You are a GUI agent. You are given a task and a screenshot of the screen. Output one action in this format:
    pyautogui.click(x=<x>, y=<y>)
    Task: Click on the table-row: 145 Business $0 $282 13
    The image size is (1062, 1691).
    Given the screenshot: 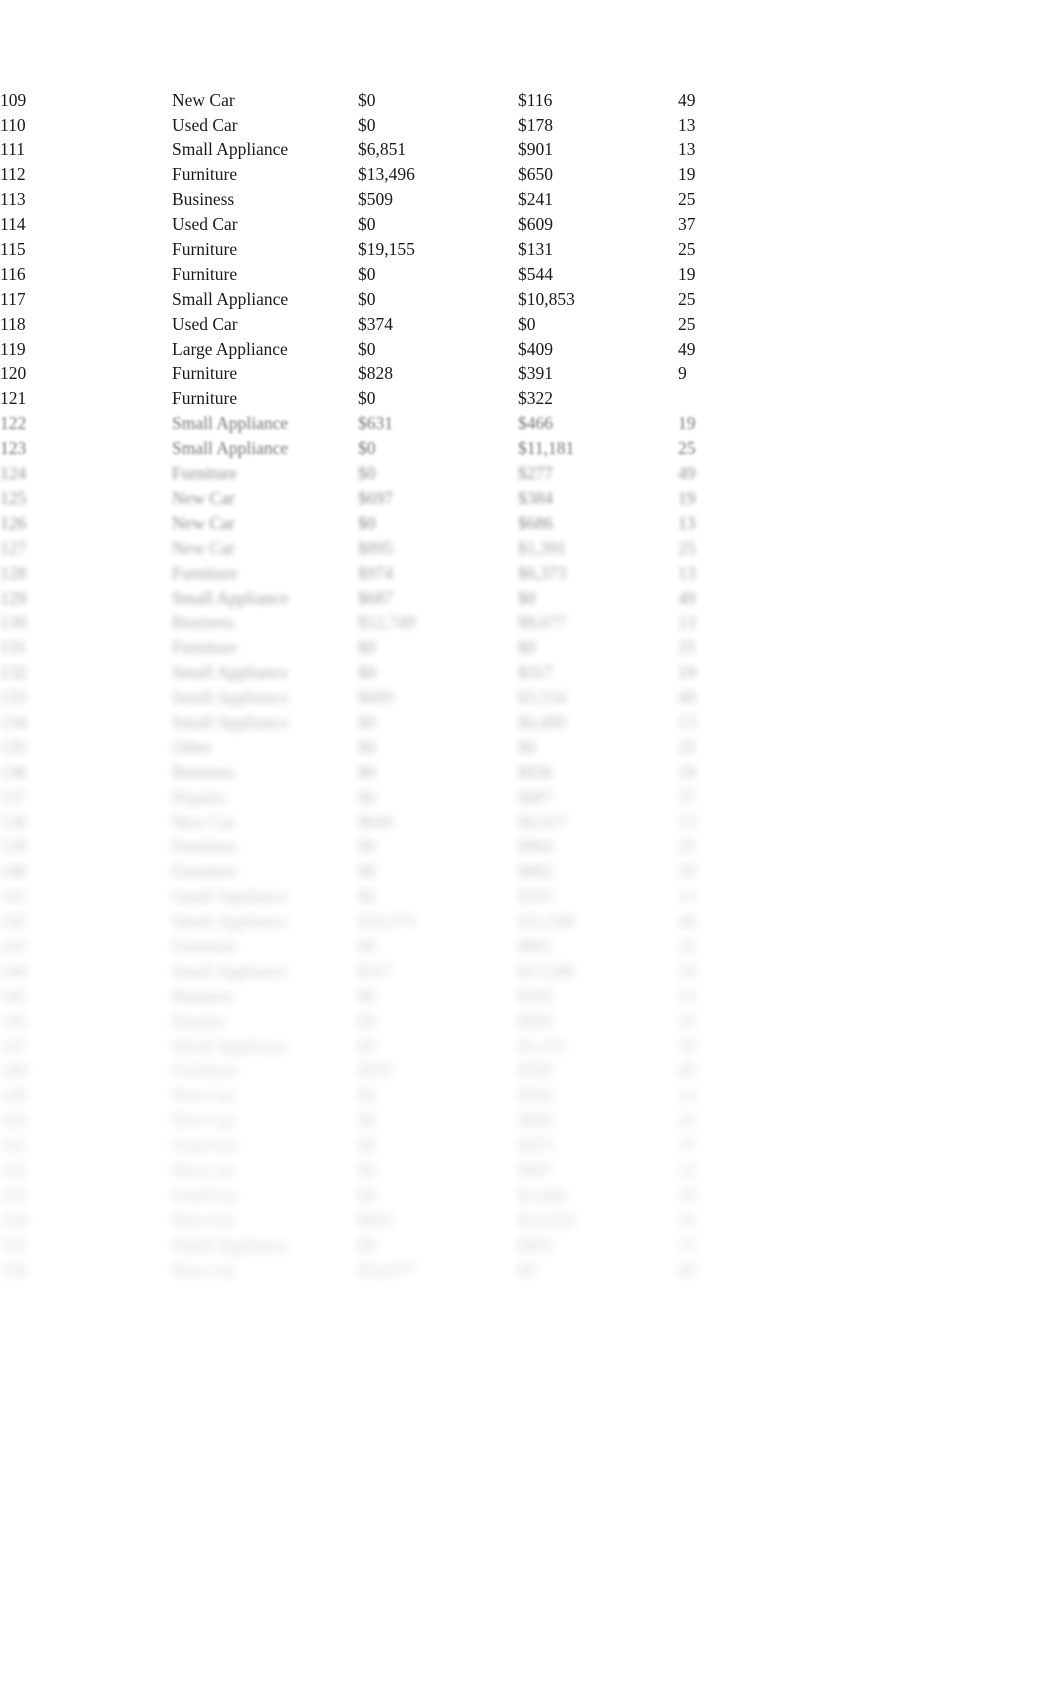 What is the action you would take?
    pyautogui.click(x=531, y=996)
    